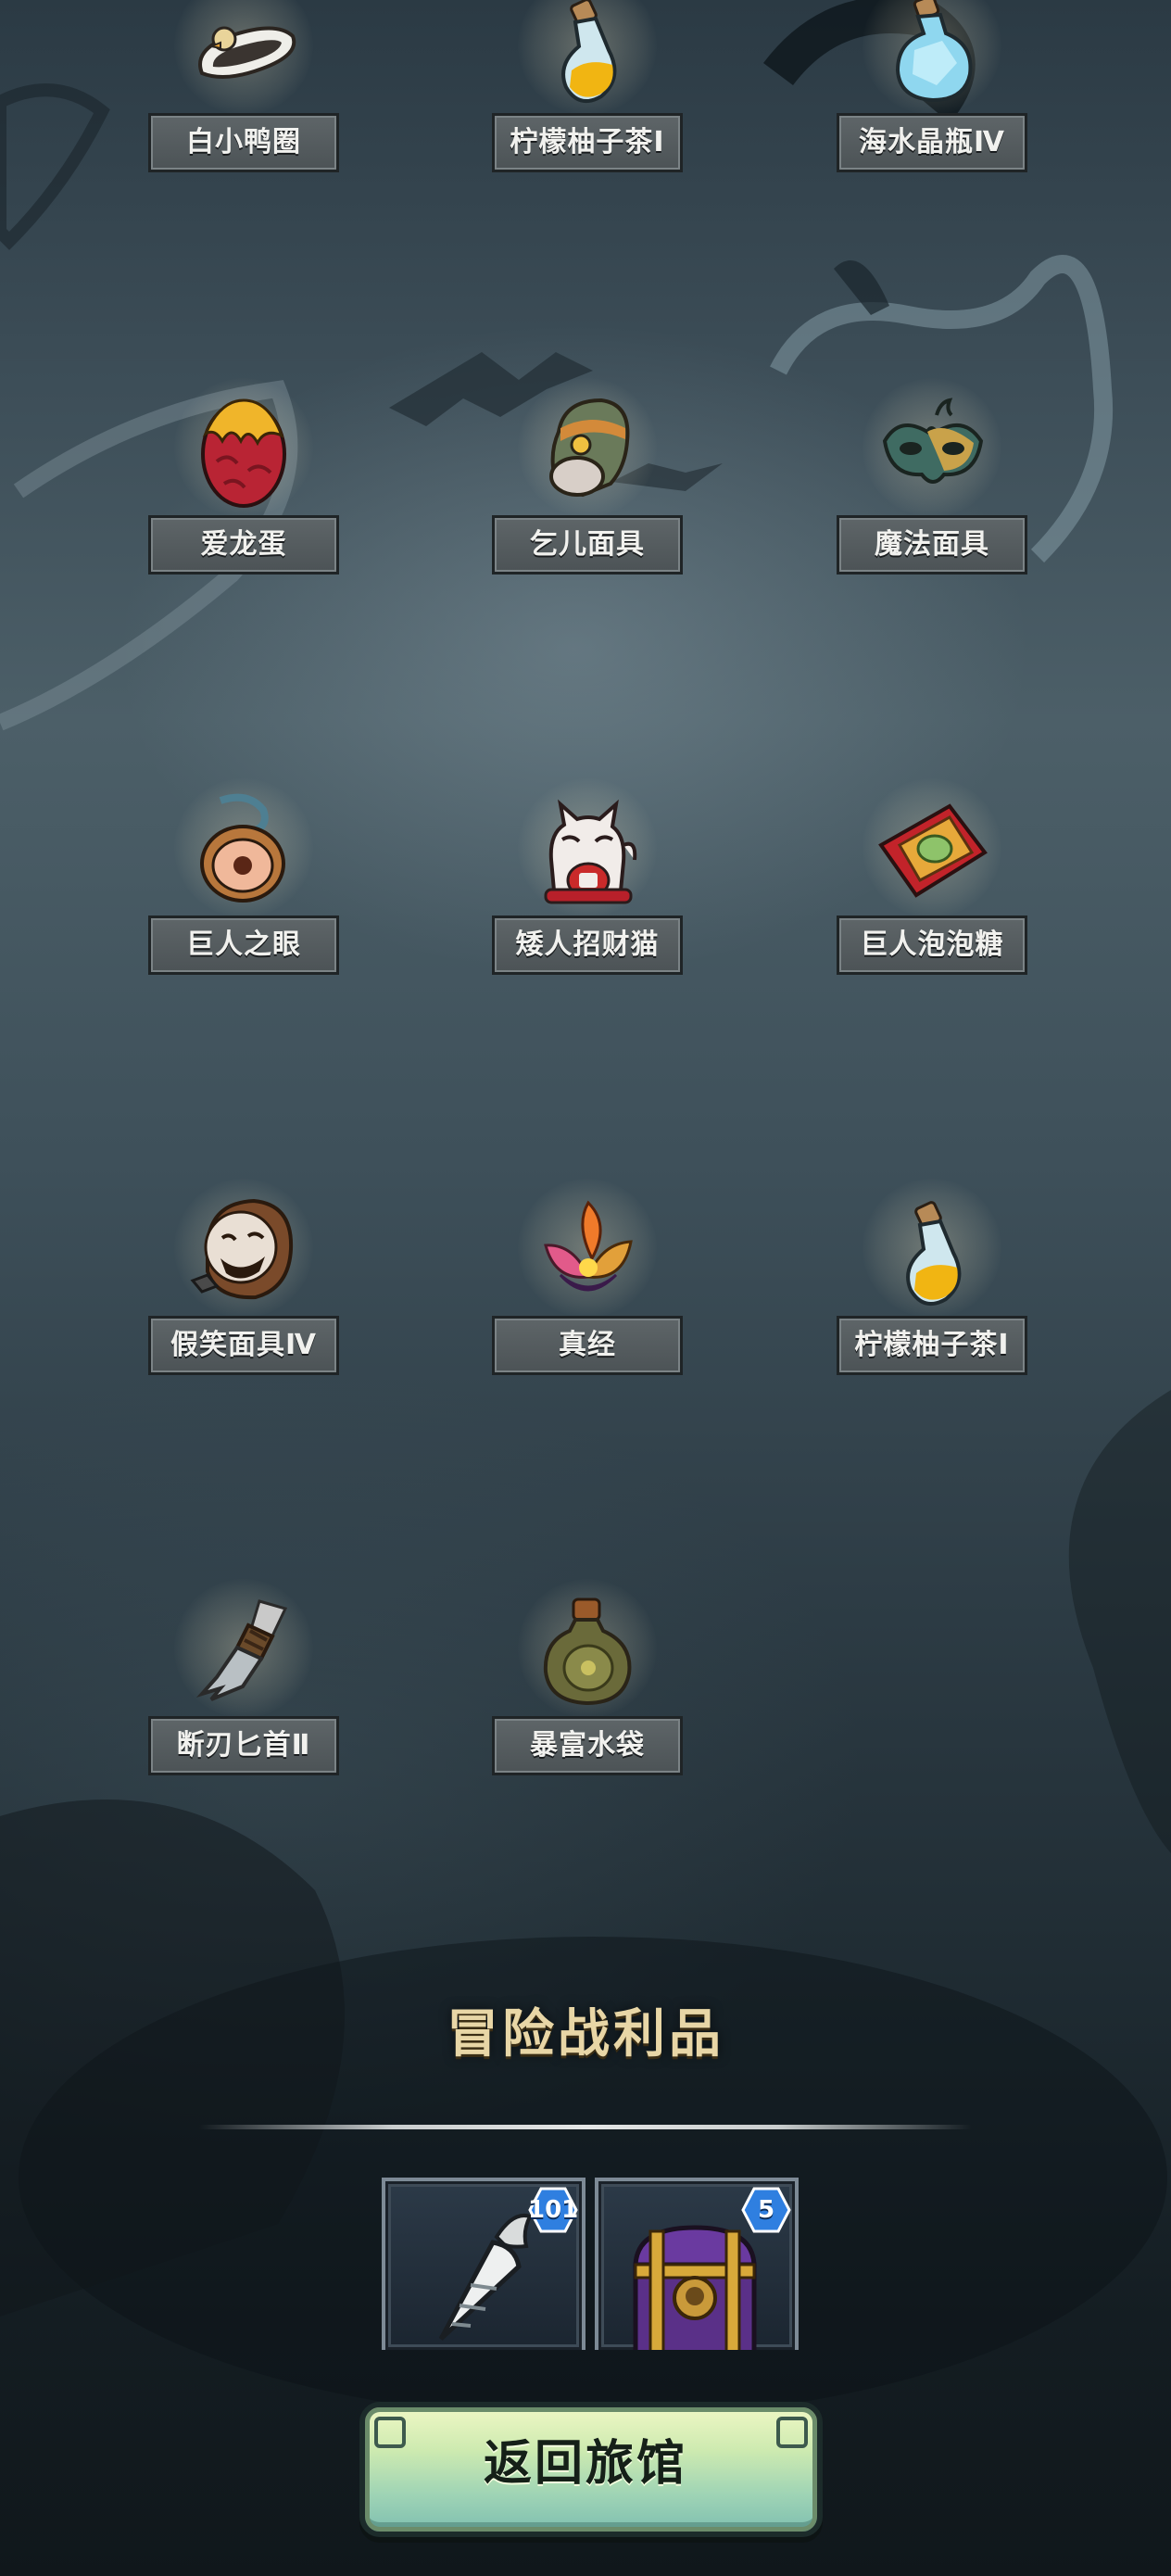 Image resolution: width=1171 pixels, height=2576 pixels. What do you see at coordinates (244, 453) in the screenshot?
I see `dragon-egg-icon` at bounding box center [244, 453].